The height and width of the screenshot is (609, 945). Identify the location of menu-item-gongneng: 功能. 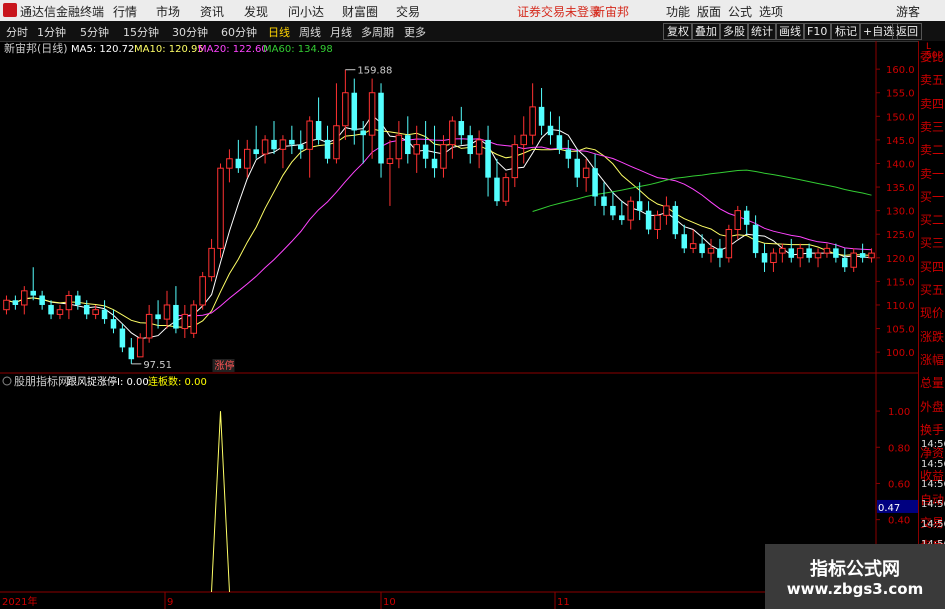
(678, 11).